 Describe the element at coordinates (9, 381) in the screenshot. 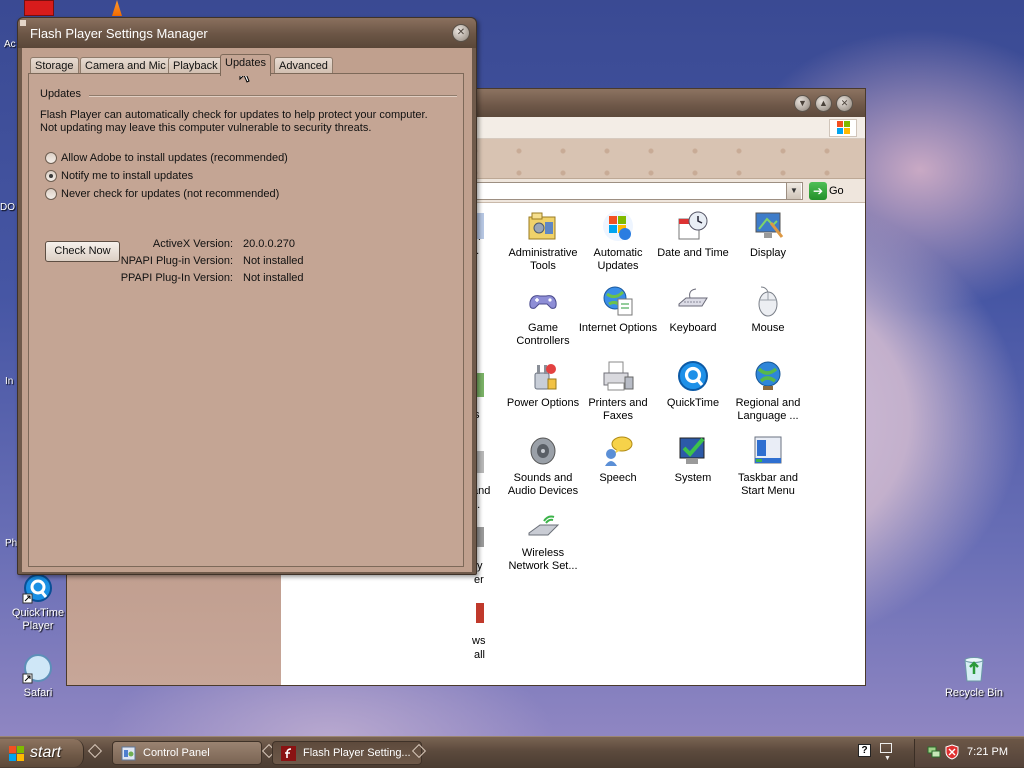

I see `desktop-edge-label: In` at that location.